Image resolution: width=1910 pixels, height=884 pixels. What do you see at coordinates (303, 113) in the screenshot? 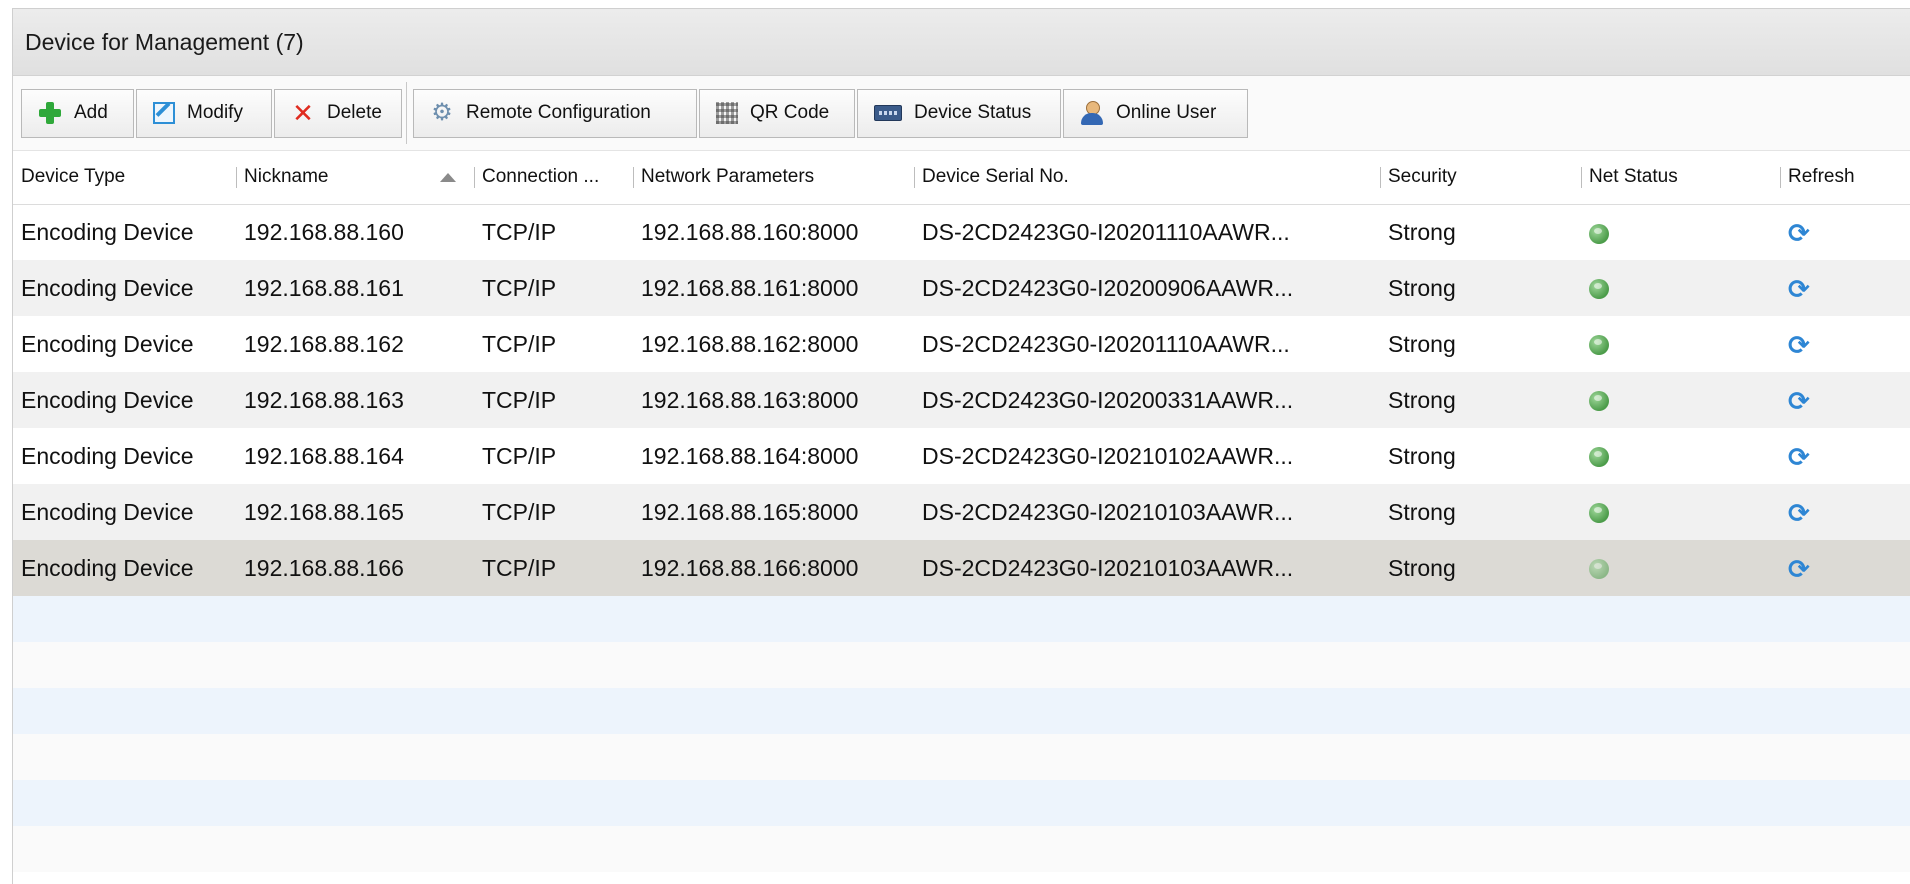
I see `delete-x-icon: ✕` at bounding box center [303, 113].